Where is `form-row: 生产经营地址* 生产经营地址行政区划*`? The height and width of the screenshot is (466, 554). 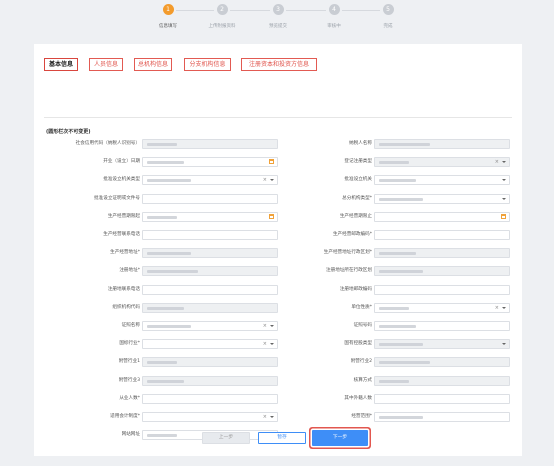 form-row: 生产经营地址* 生产经营地址行政区划* is located at coordinates (278, 253).